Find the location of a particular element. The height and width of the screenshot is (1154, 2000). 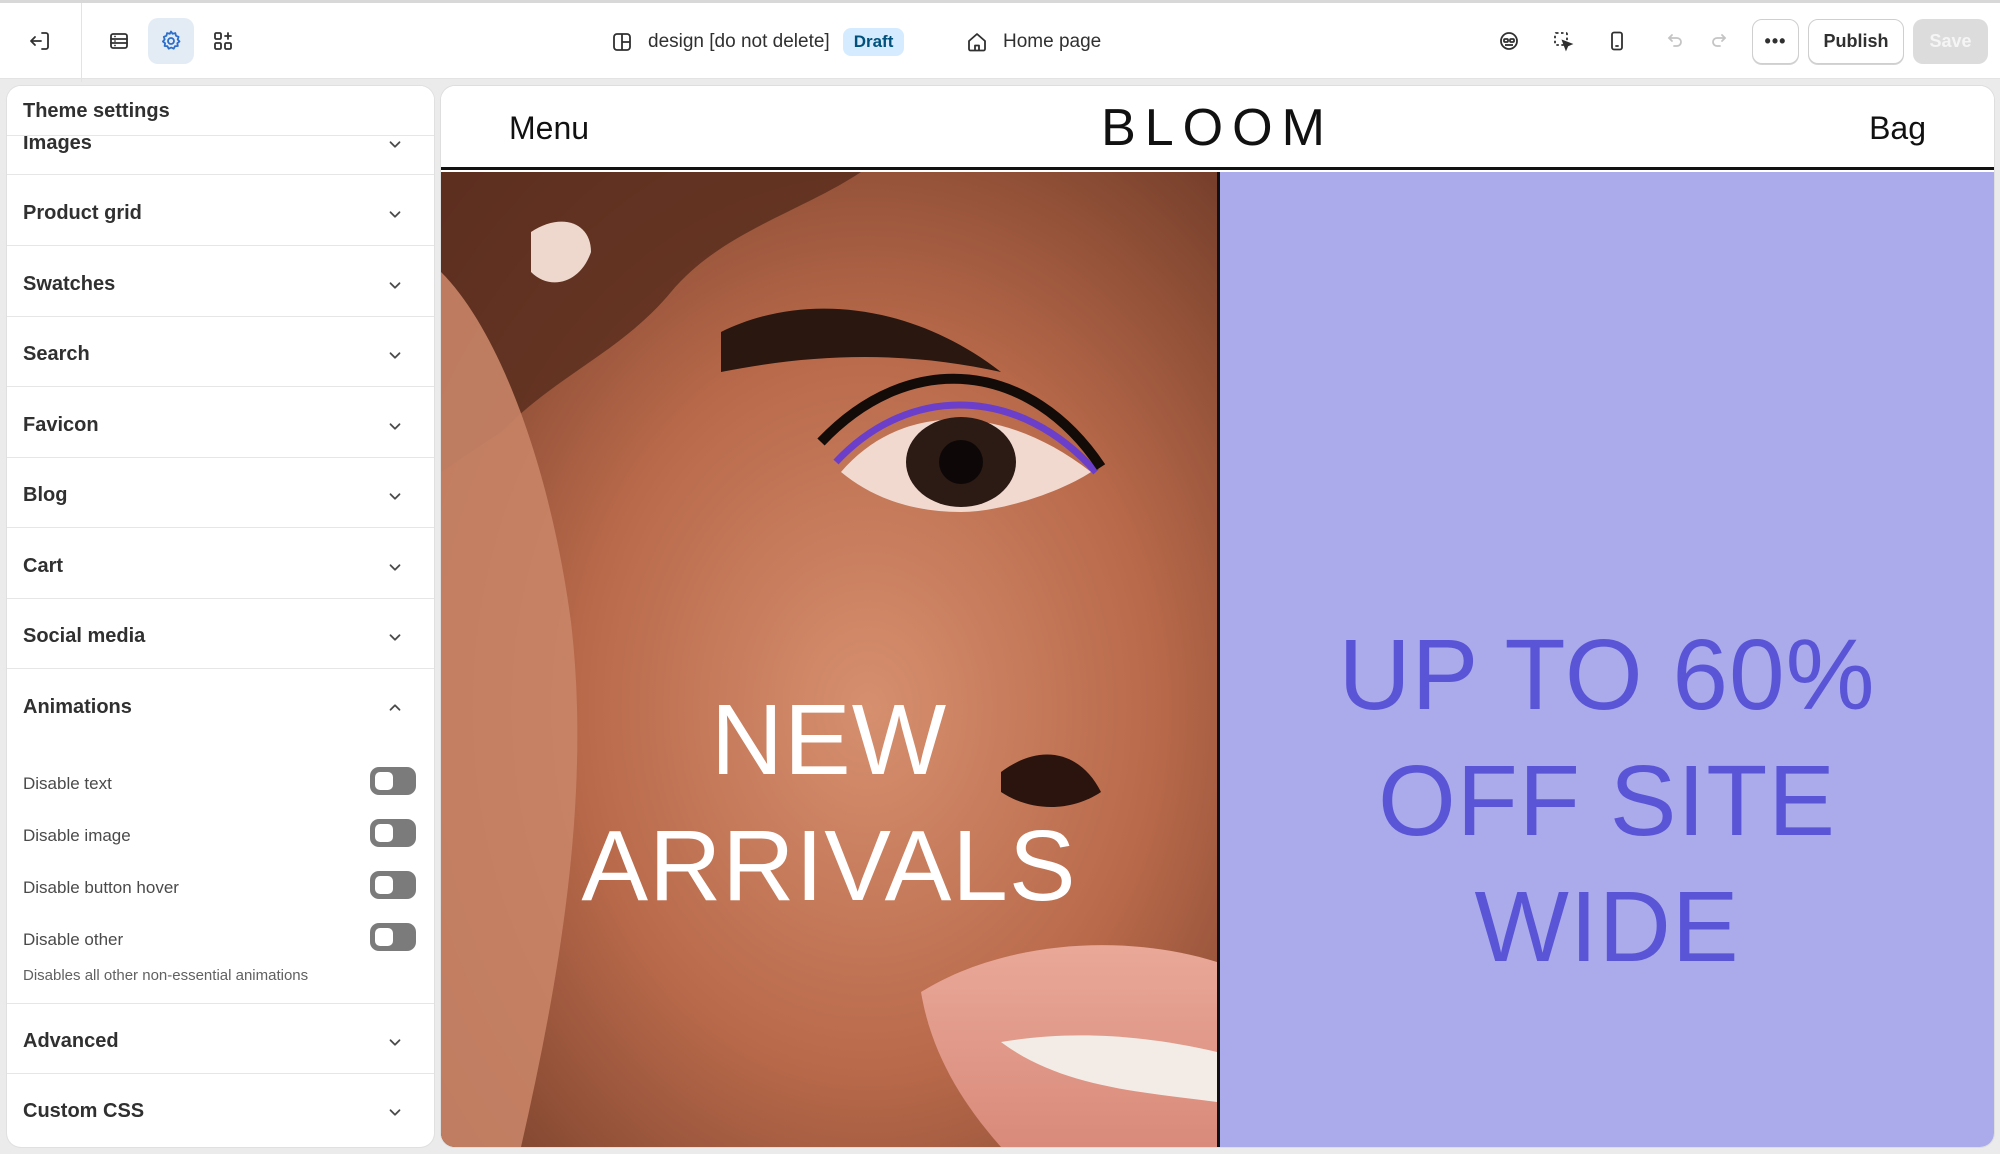

disable-text-toggle is located at coordinates (393, 781).